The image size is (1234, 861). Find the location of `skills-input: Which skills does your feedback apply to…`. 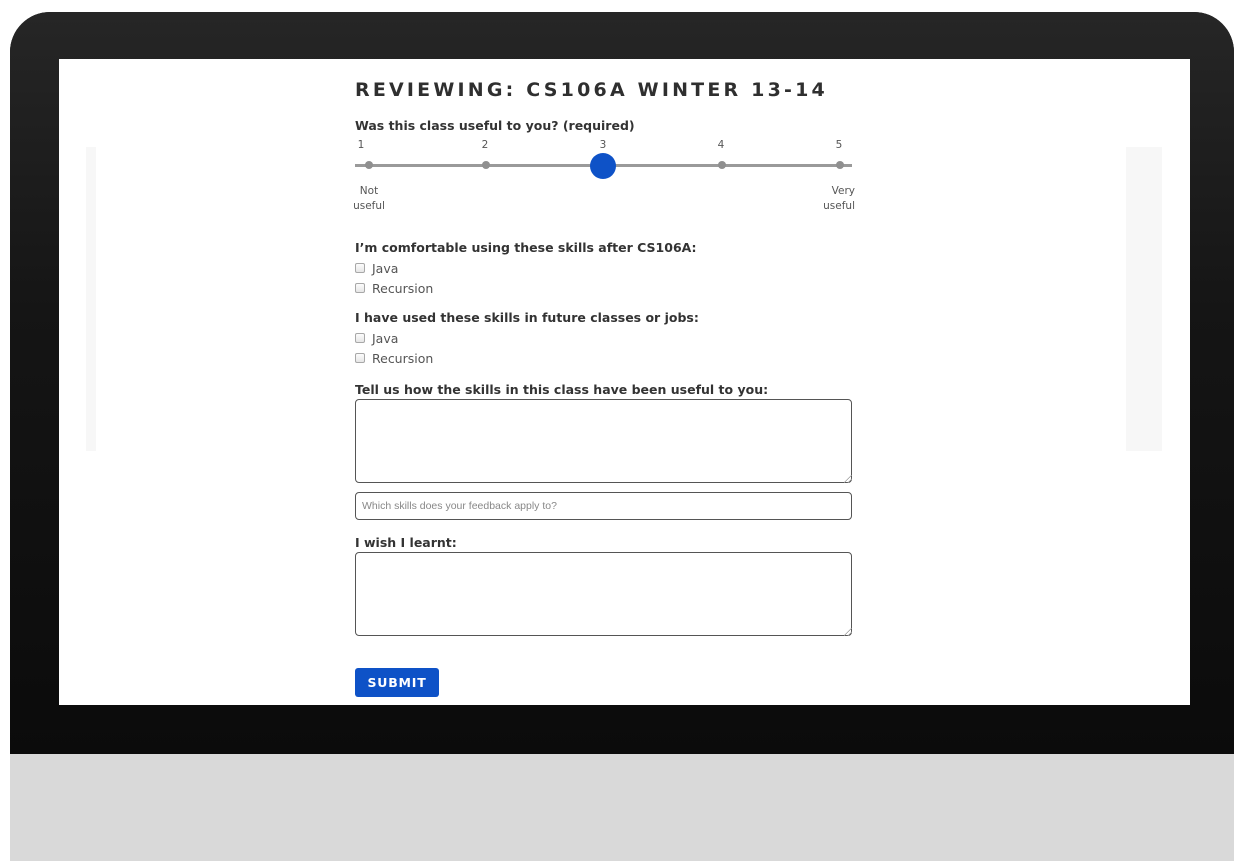

skills-input: Which skills does your feedback apply to… is located at coordinates (603, 506).